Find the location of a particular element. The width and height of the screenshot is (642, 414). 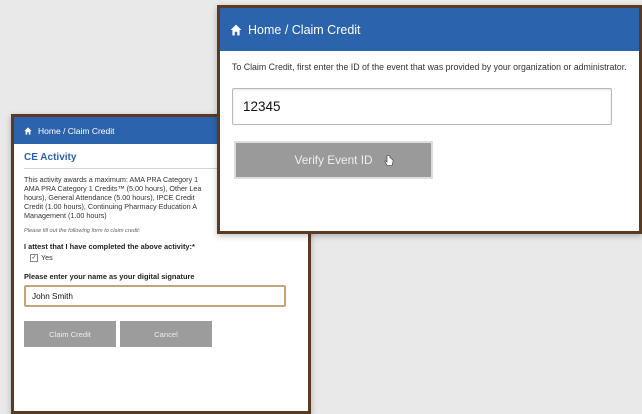

verify-button-label: Verify Event ID is located at coordinates (333, 160).